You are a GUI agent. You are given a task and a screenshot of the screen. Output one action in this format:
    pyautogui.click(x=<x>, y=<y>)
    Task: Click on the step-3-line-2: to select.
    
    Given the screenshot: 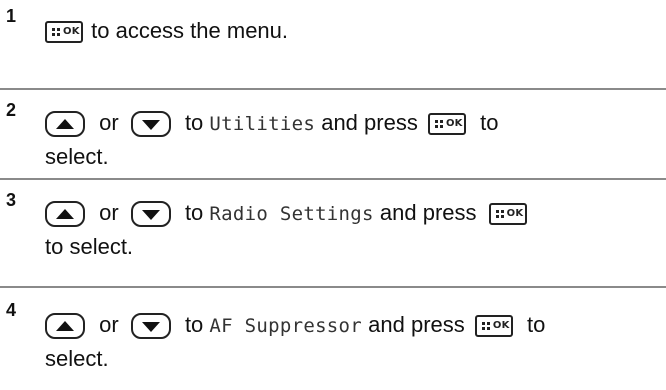 What is the action you would take?
    pyautogui.click(x=89, y=246)
    